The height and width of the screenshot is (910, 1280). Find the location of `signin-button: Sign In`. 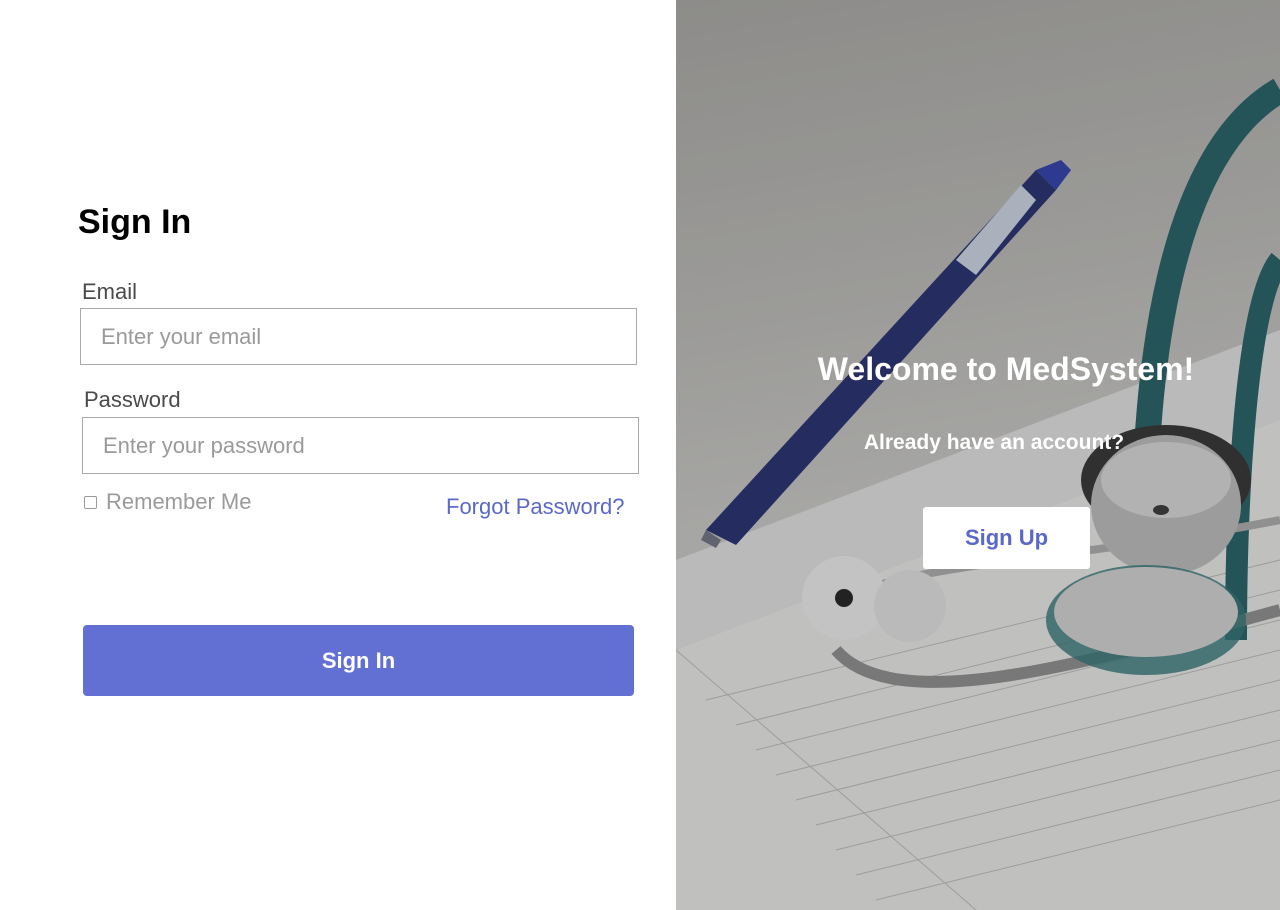

signin-button: Sign In is located at coordinates (358, 660).